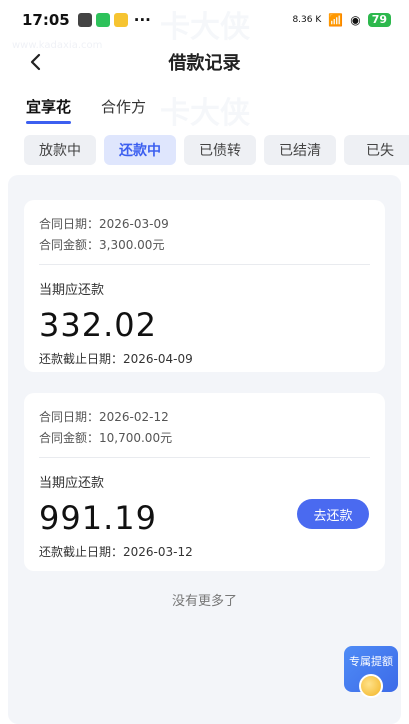 The image size is (409, 724). Describe the element at coordinates (307, 20) in the screenshot. I see `network-speed: 8.36 K` at that location.